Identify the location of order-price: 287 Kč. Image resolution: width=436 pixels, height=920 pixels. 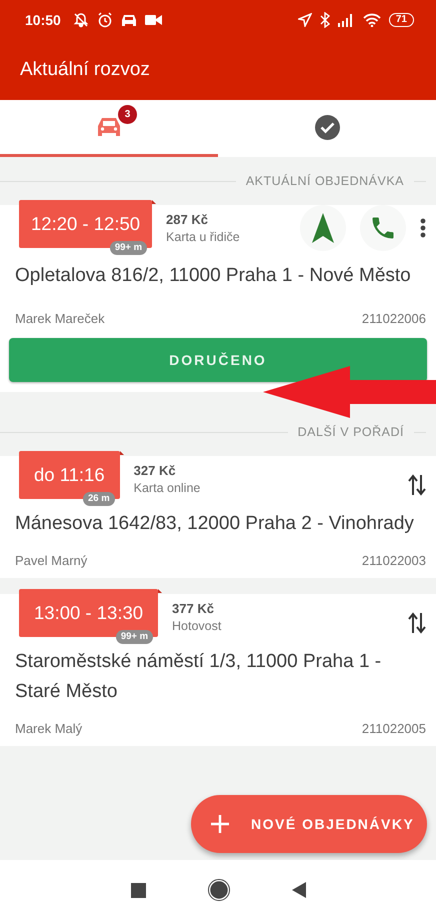
(187, 219).